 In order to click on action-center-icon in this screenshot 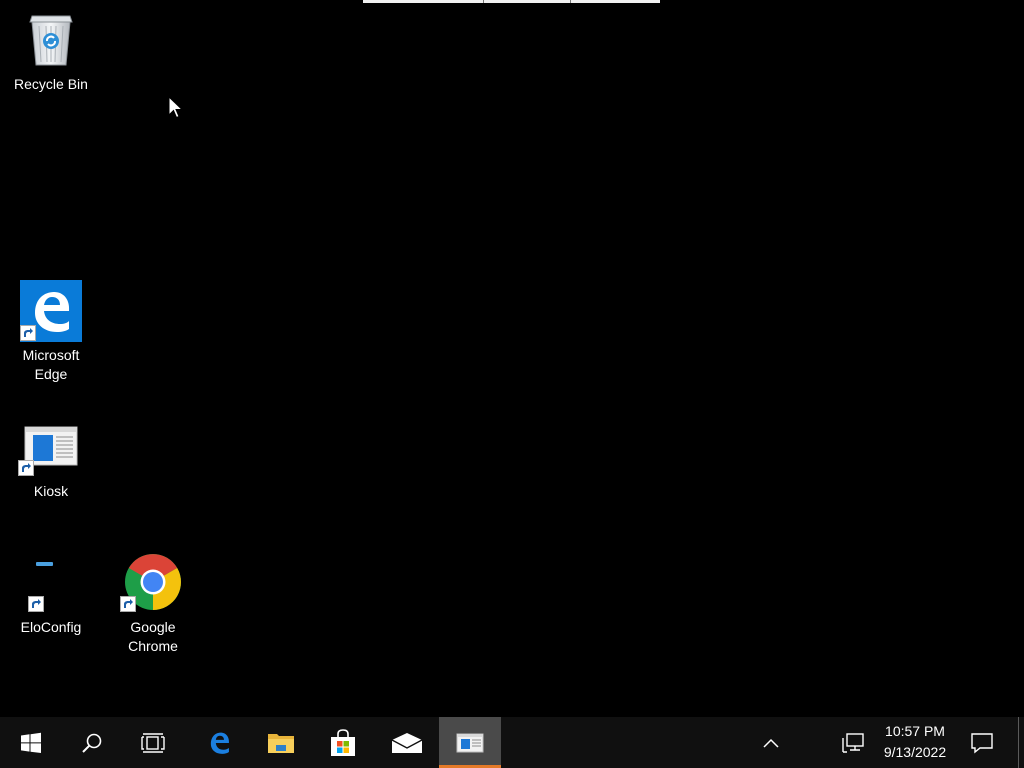, I will do `click(982, 742)`.